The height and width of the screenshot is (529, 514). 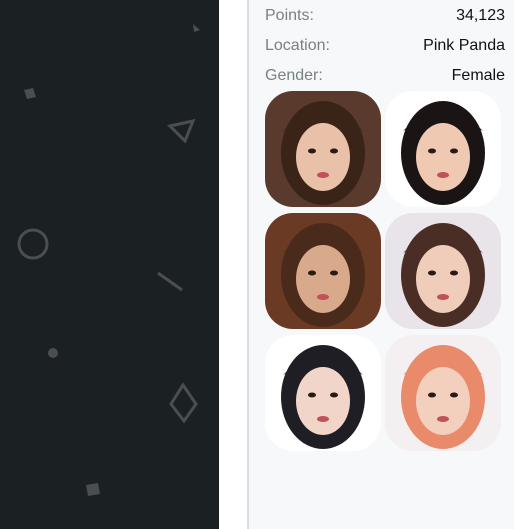 I want to click on location-label: Location:, so click(x=297, y=45).